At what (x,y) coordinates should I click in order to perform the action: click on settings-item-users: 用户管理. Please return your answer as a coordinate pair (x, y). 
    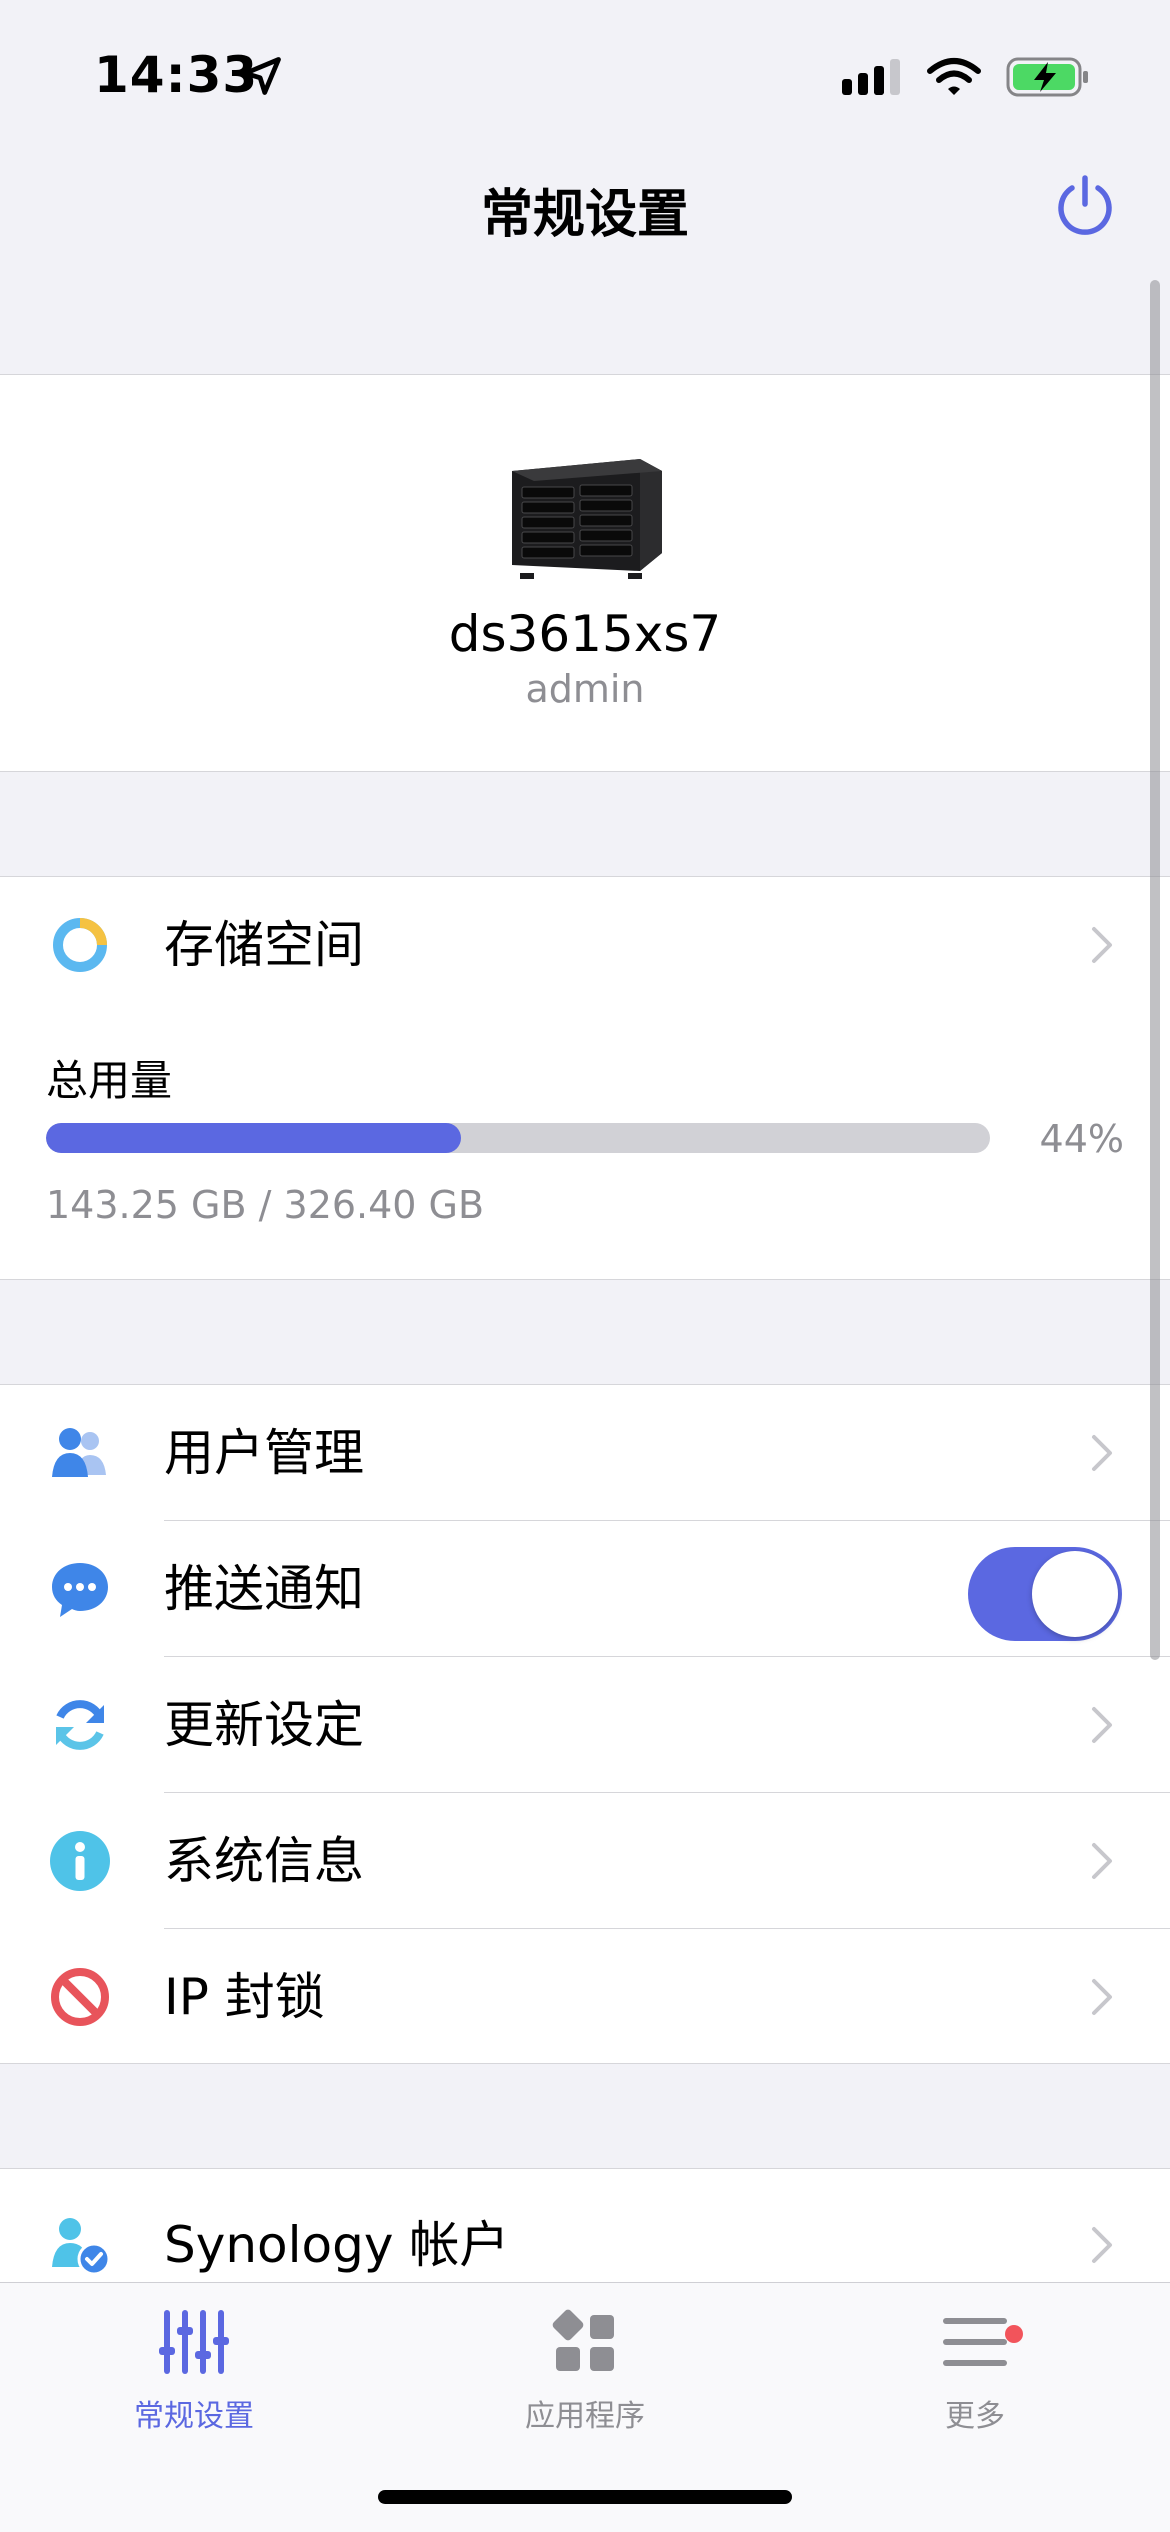
    Looking at the image, I should click on (585, 1453).